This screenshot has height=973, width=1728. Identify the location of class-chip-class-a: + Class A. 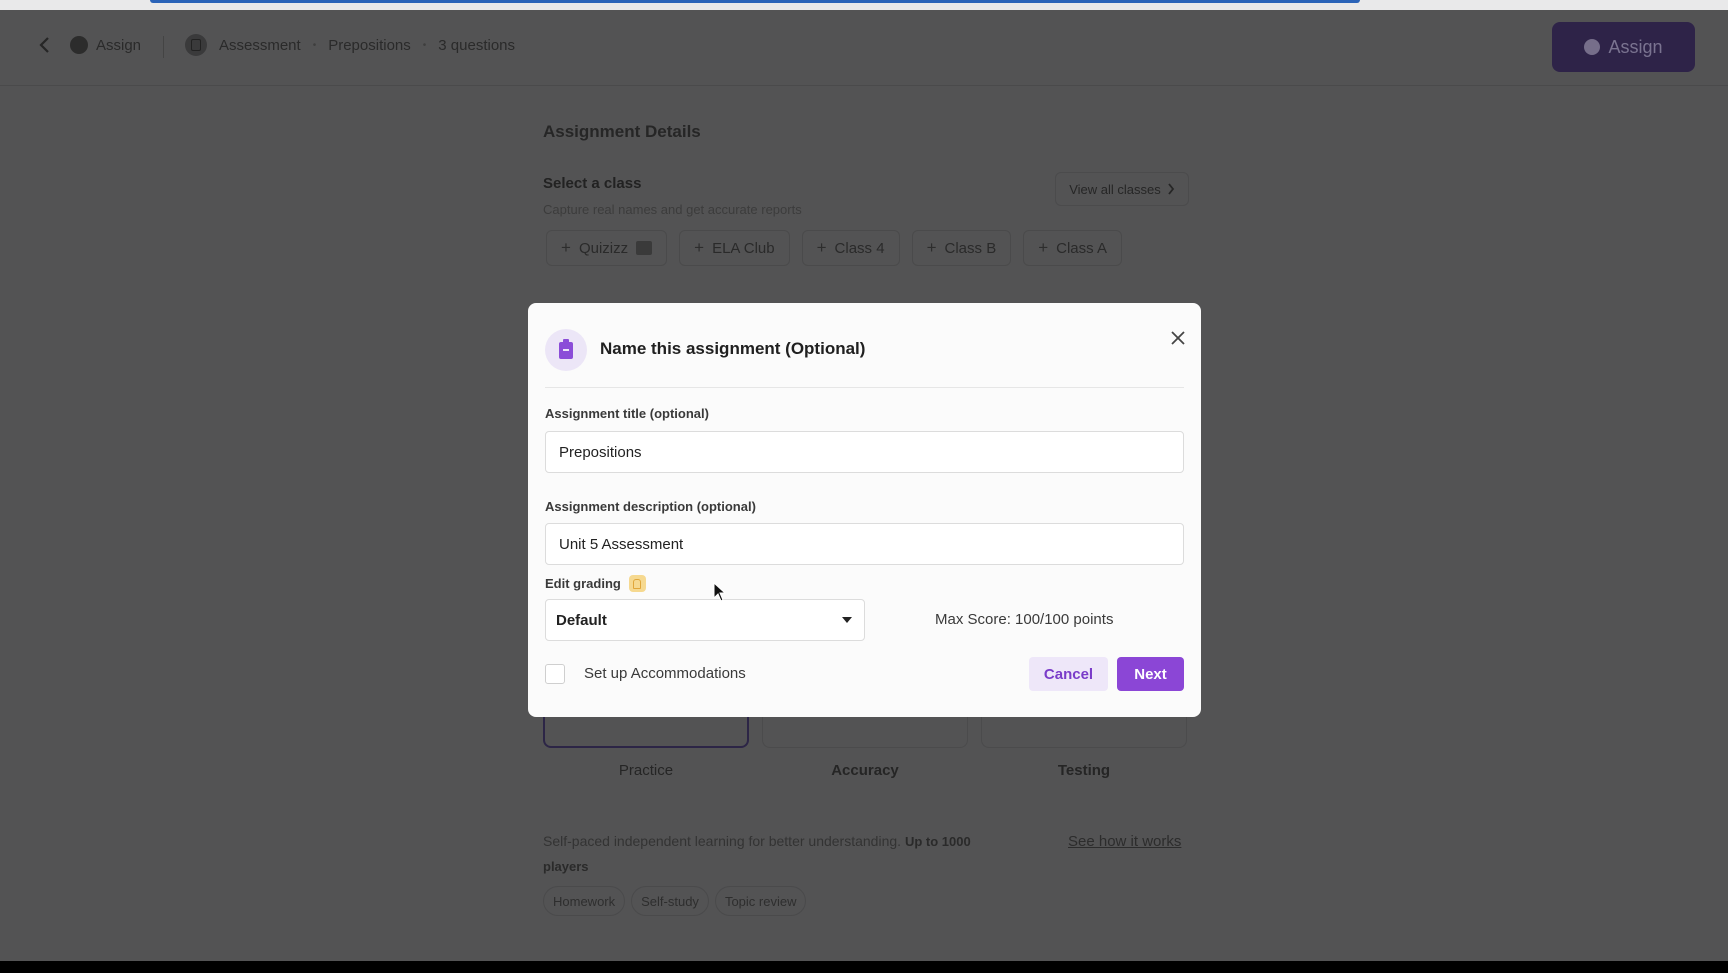
(1072, 248).